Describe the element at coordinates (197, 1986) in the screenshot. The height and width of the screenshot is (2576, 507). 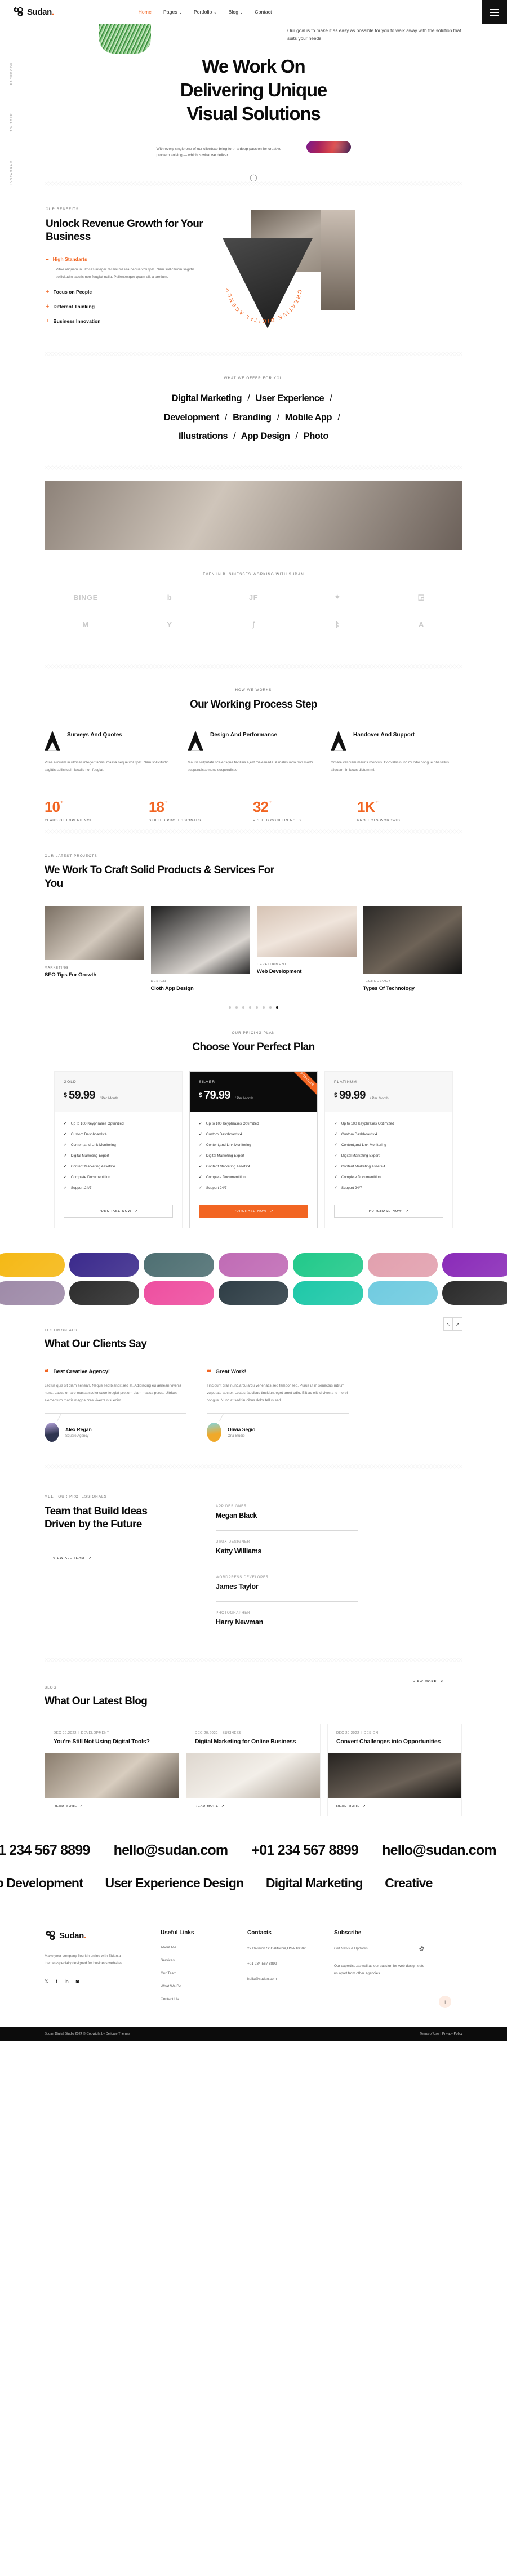
I see `footer-link-what-we-do: What We Do` at that location.